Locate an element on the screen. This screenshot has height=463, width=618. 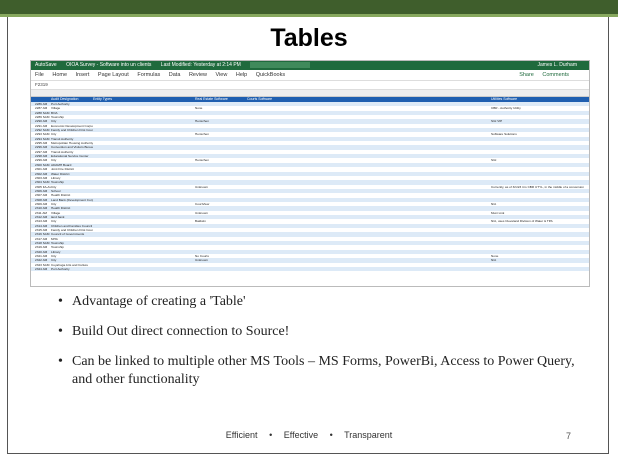
menu-insert: Insert is located at coordinates (83, 75).